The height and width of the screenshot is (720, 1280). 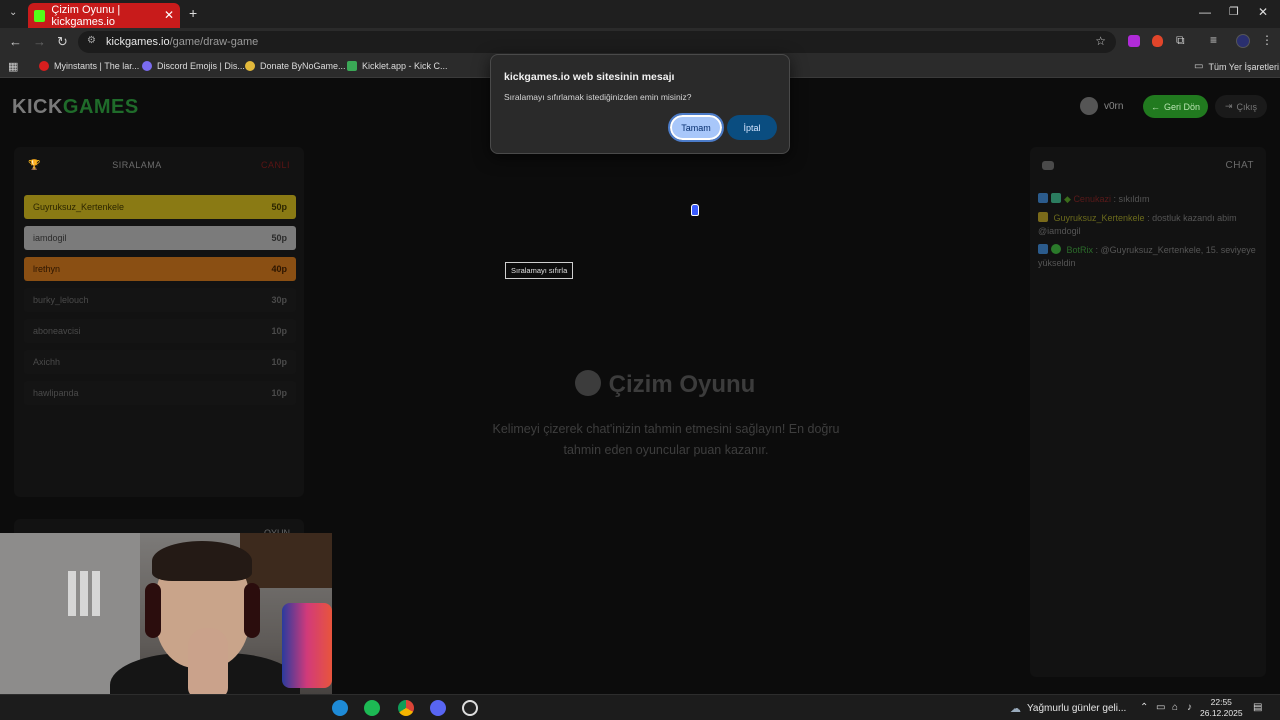 I want to click on taskbar-clock: 22:55 26.12.2025, so click(x=1221, y=708).